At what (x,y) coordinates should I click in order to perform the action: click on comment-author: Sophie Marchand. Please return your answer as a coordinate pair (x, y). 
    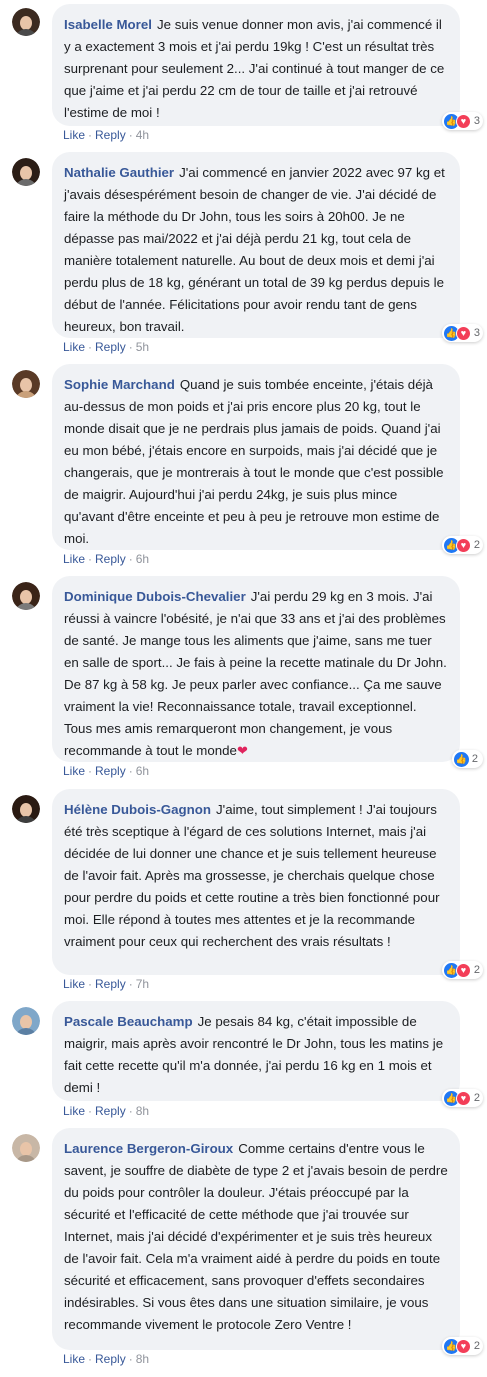
    Looking at the image, I should click on (119, 384).